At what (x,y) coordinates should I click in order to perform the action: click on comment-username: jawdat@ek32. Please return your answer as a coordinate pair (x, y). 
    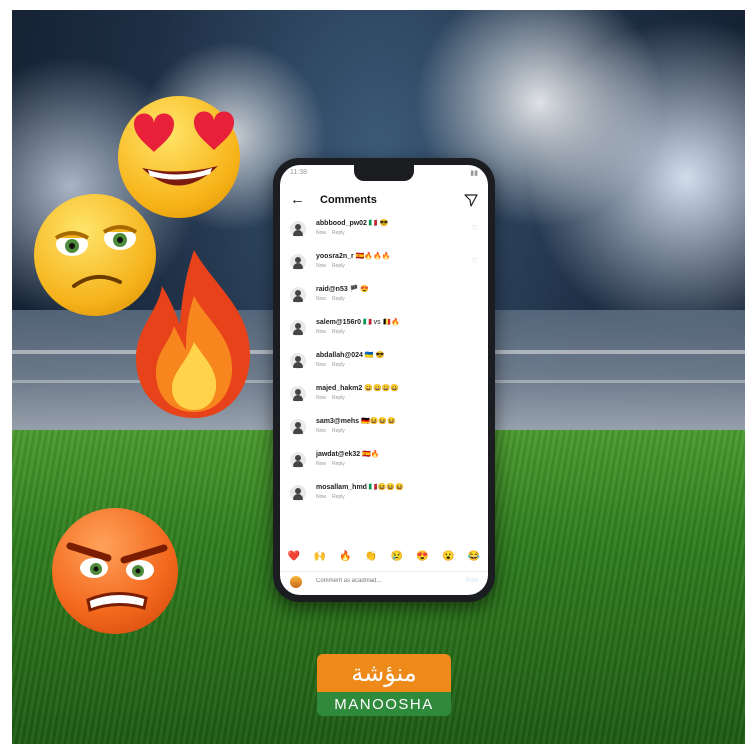
    Looking at the image, I should click on (338, 454).